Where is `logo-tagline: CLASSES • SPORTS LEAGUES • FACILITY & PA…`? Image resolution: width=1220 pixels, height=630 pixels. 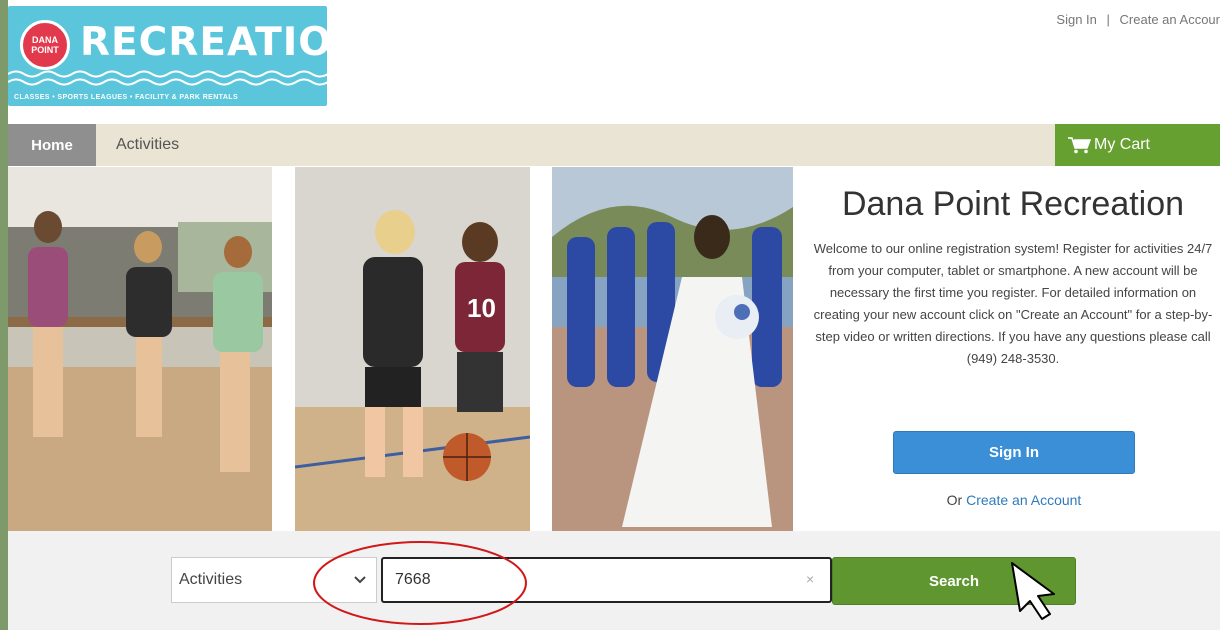 logo-tagline: CLASSES • SPORTS LEAGUES • FACILITY & PA… is located at coordinates (126, 97).